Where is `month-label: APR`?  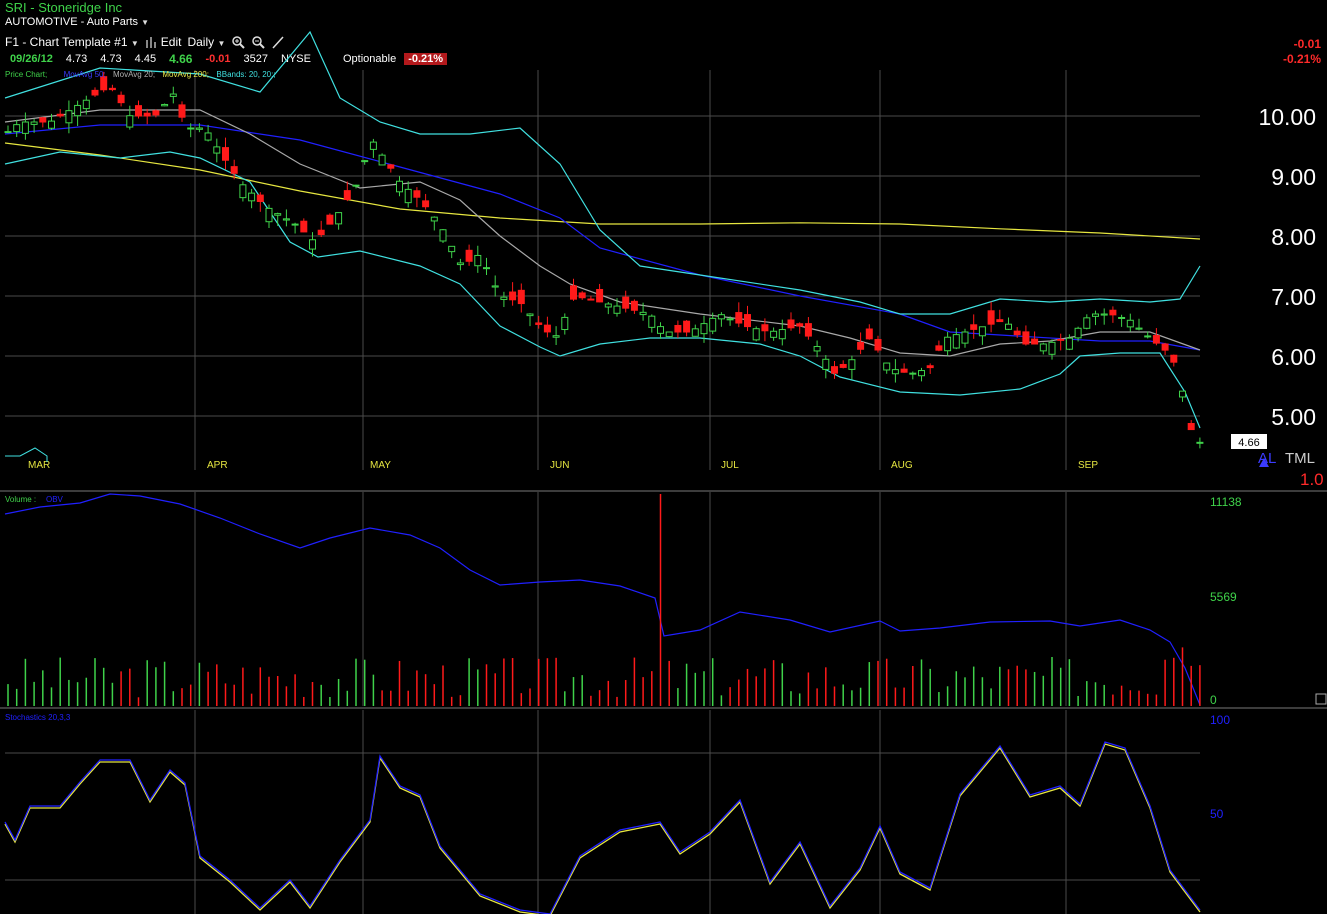
month-label: APR is located at coordinates (217, 465).